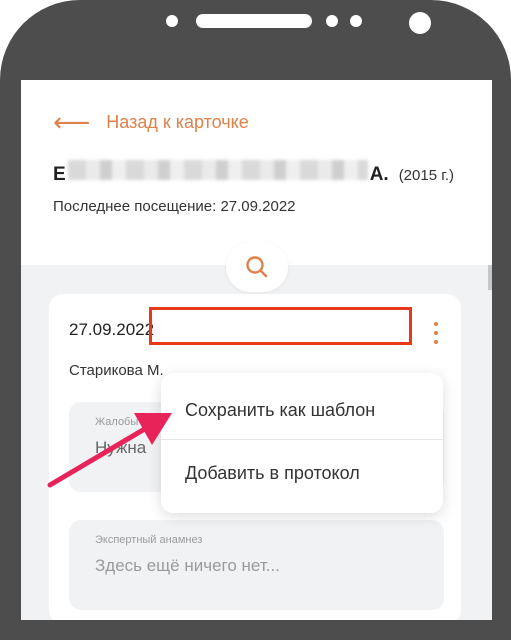 The width and height of the screenshot is (511, 640). I want to click on anamnesis-label: Экспертный анамнез, so click(149, 540).